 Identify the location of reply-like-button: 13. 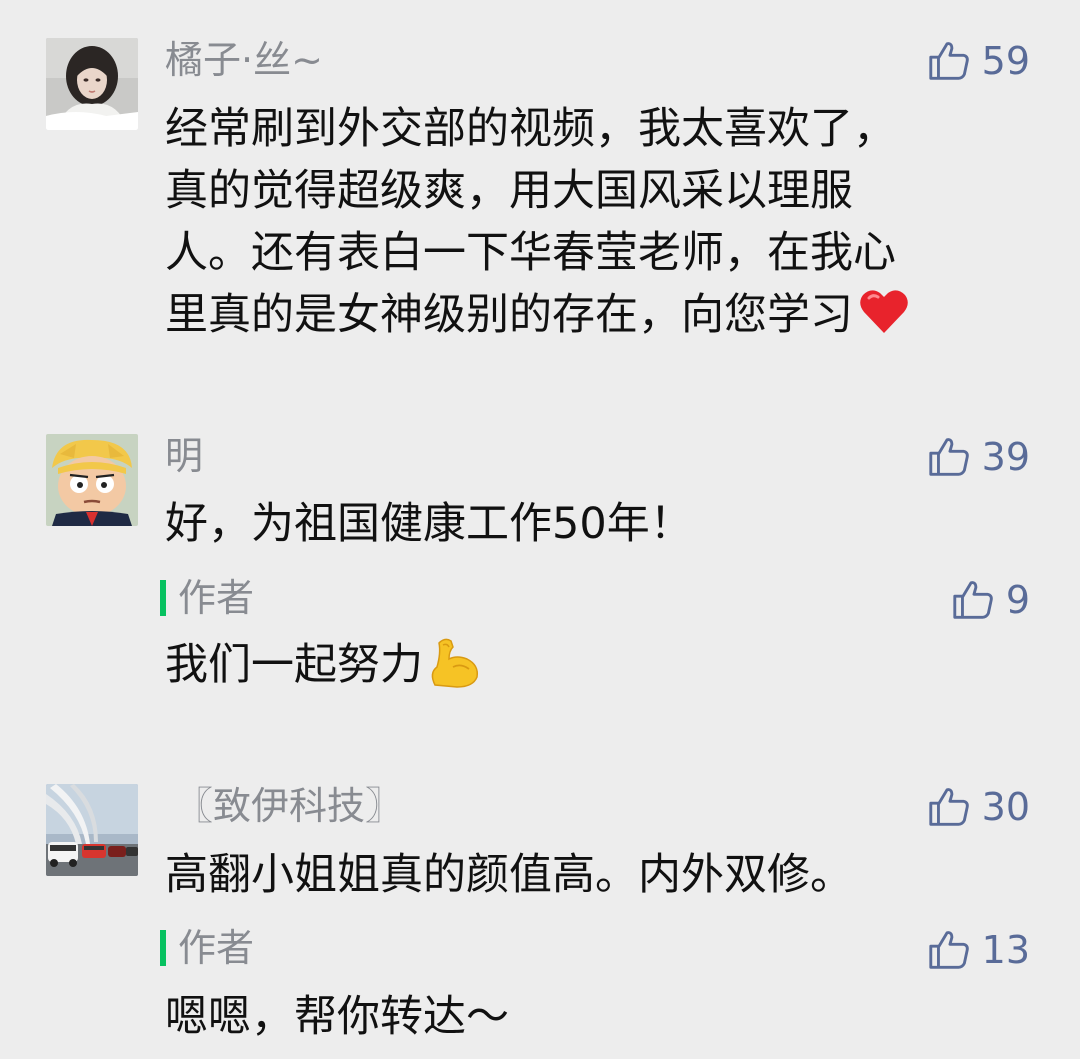
(978, 950).